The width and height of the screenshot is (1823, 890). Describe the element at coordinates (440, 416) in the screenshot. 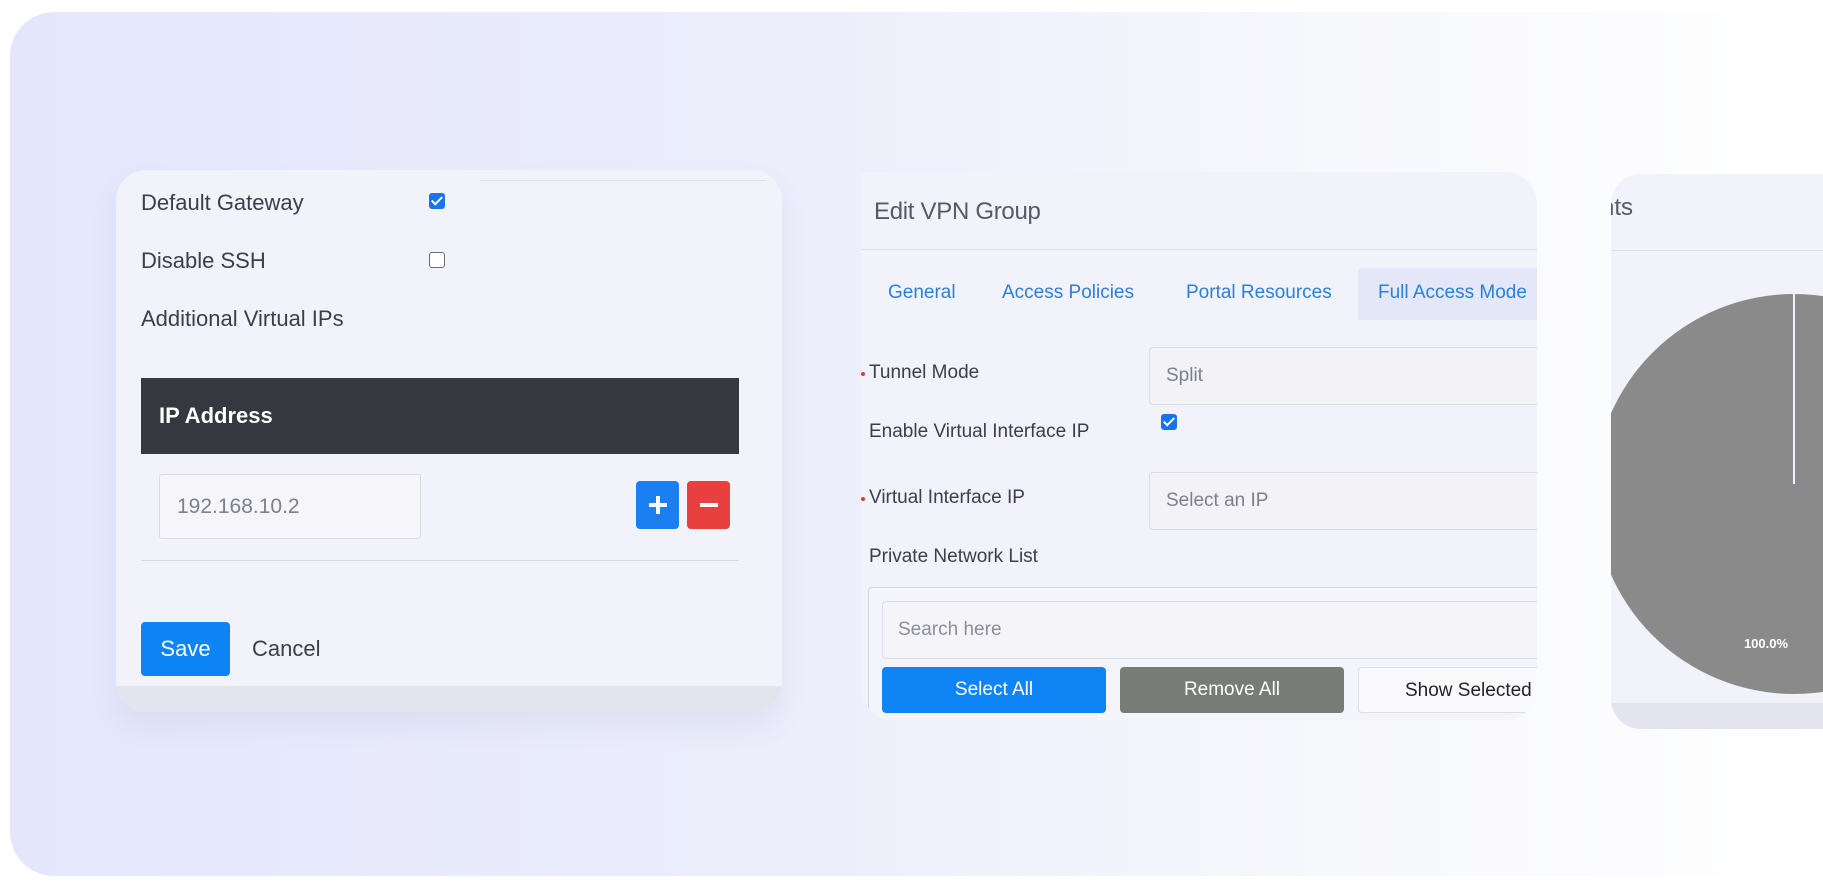

I see `ip-address-column-header: IP Address` at that location.